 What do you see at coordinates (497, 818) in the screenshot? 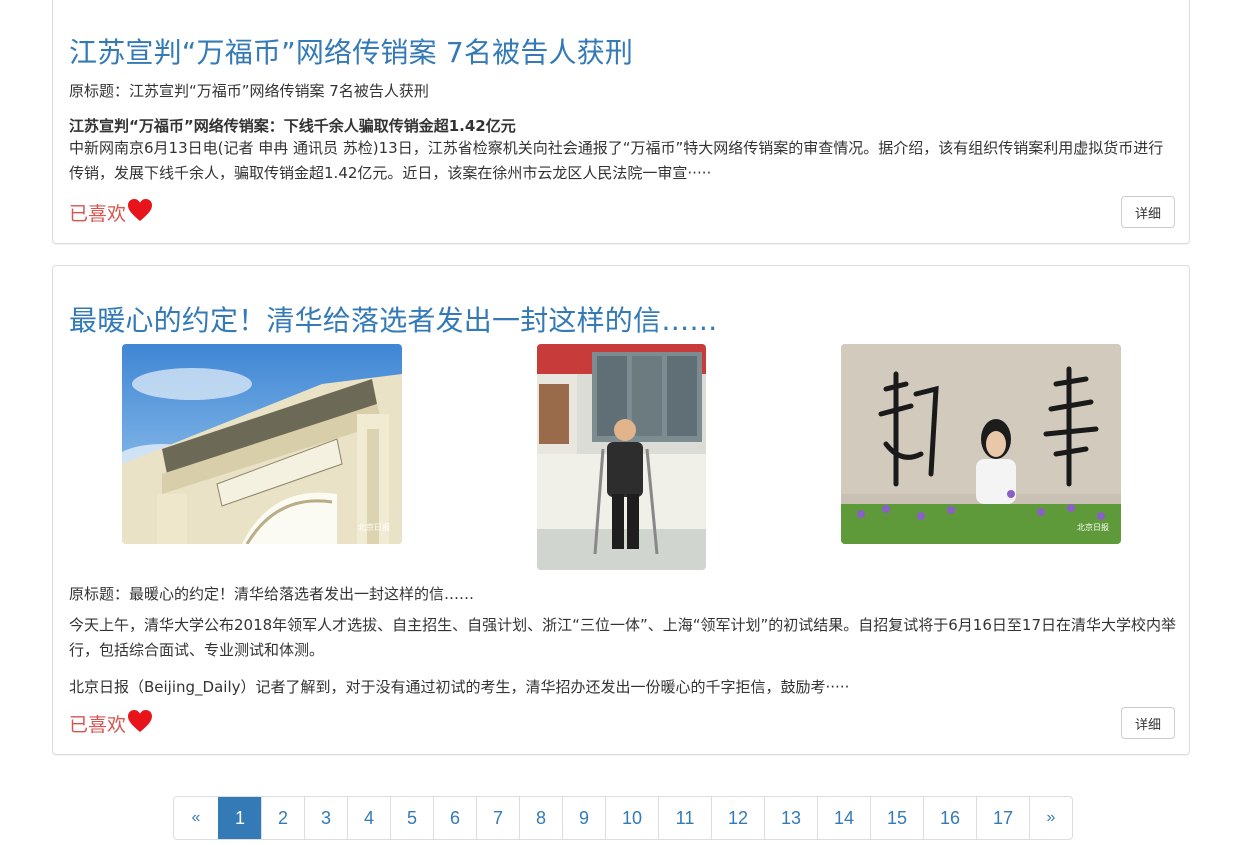
I see `page-link: 7` at bounding box center [497, 818].